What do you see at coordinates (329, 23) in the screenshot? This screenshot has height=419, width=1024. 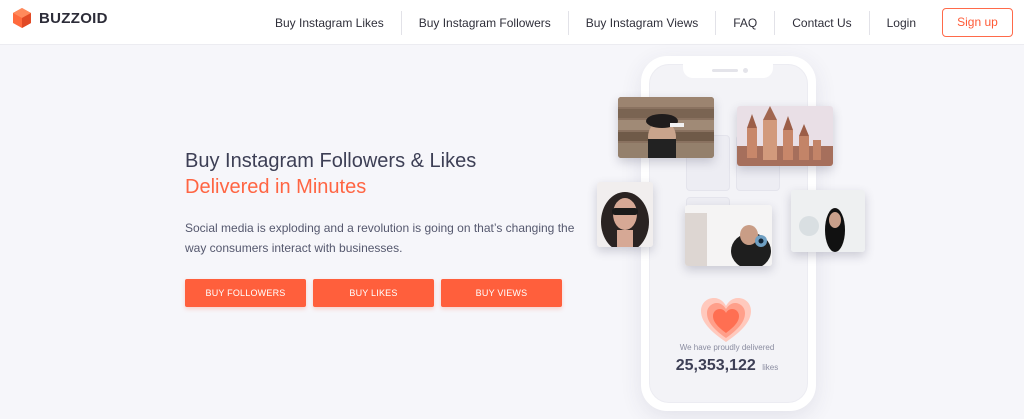 I see `nav-buy-likes: Buy Instagram Likes` at bounding box center [329, 23].